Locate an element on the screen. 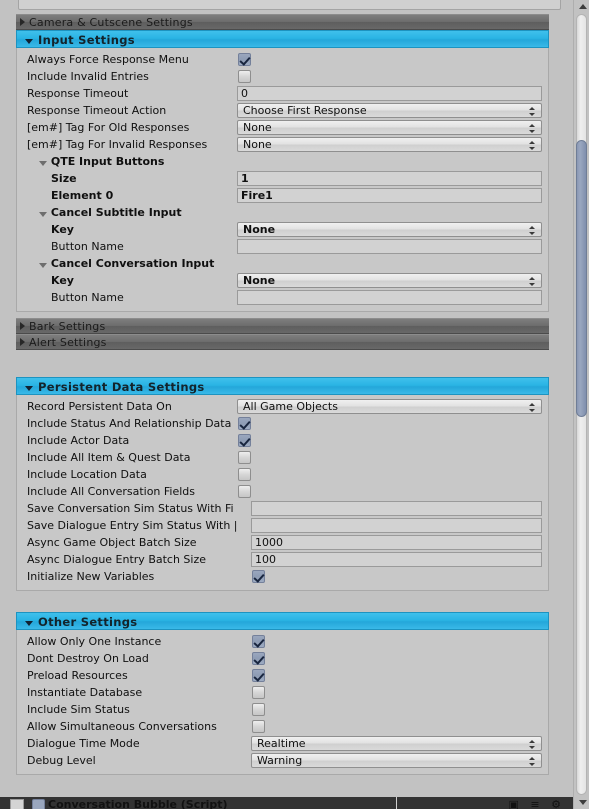  section-header-input-settings: Input Settings is located at coordinates (282, 39).